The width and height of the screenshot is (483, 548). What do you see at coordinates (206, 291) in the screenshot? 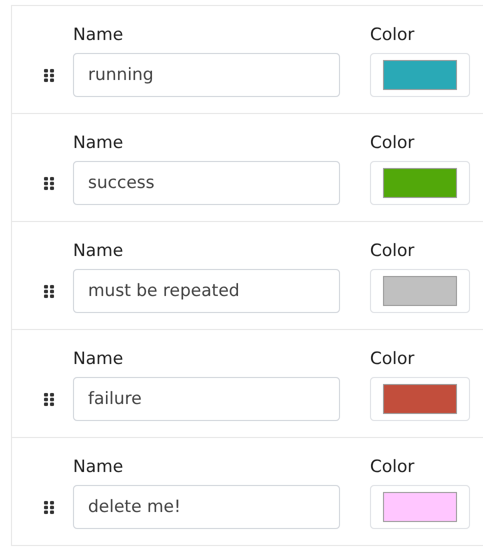
I see `name-field: must be repeated` at bounding box center [206, 291].